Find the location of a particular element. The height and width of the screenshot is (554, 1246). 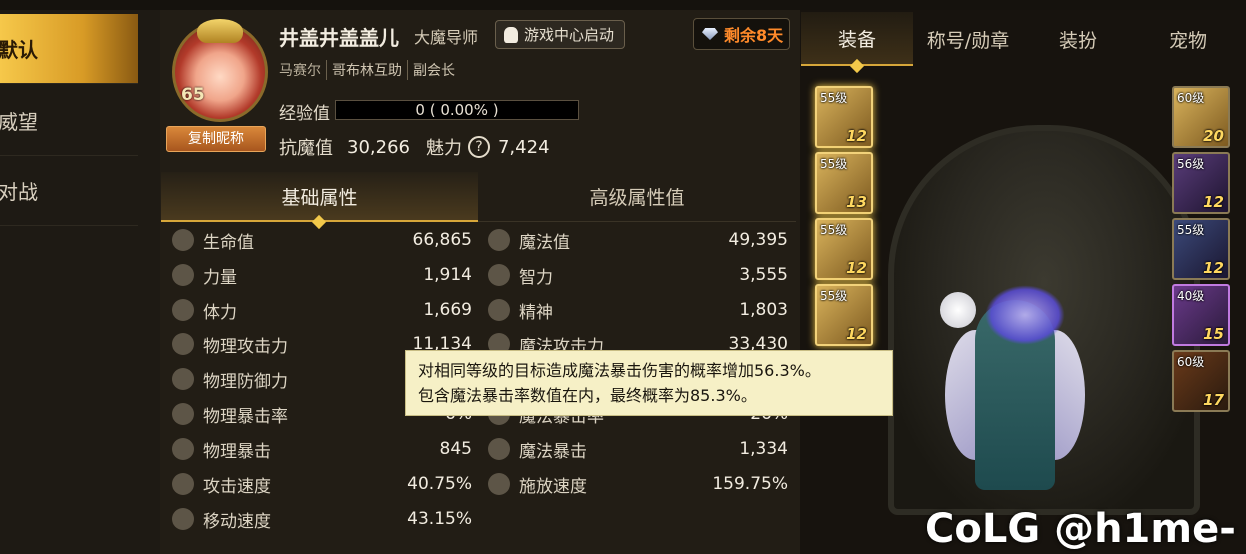

equip-slot: 55级 13 is located at coordinates (844, 183).